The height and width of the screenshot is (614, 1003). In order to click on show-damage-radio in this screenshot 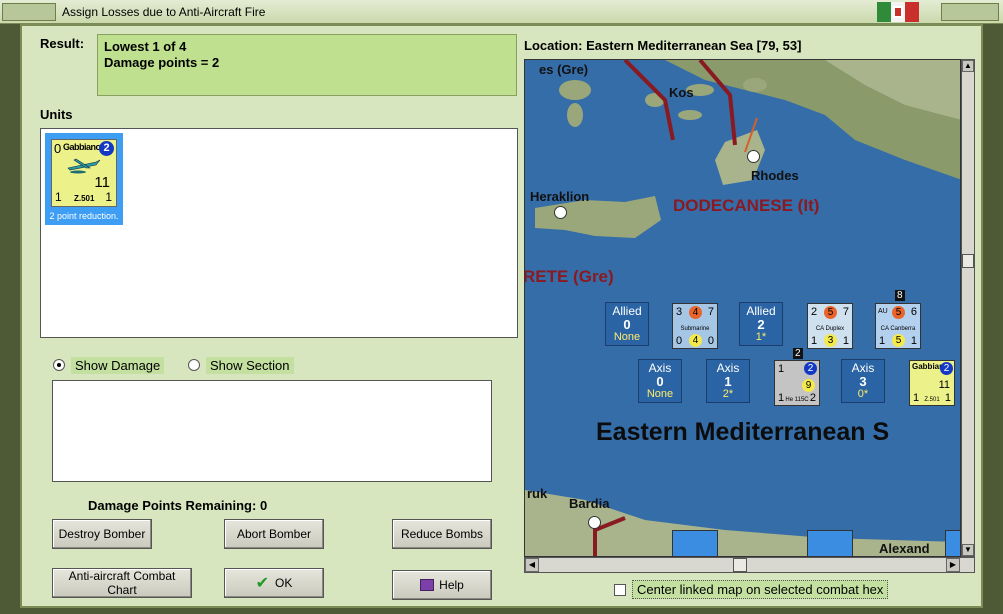, I will do `click(59, 365)`.